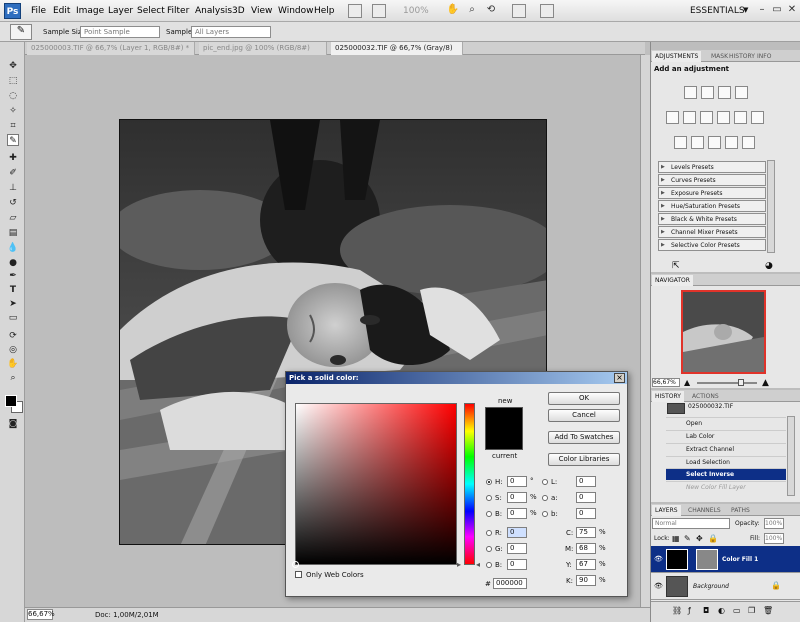 The height and width of the screenshot is (622, 800). What do you see at coordinates (764, 56) in the screenshot?
I see `tab-info: INFO` at bounding box center [764, 56].